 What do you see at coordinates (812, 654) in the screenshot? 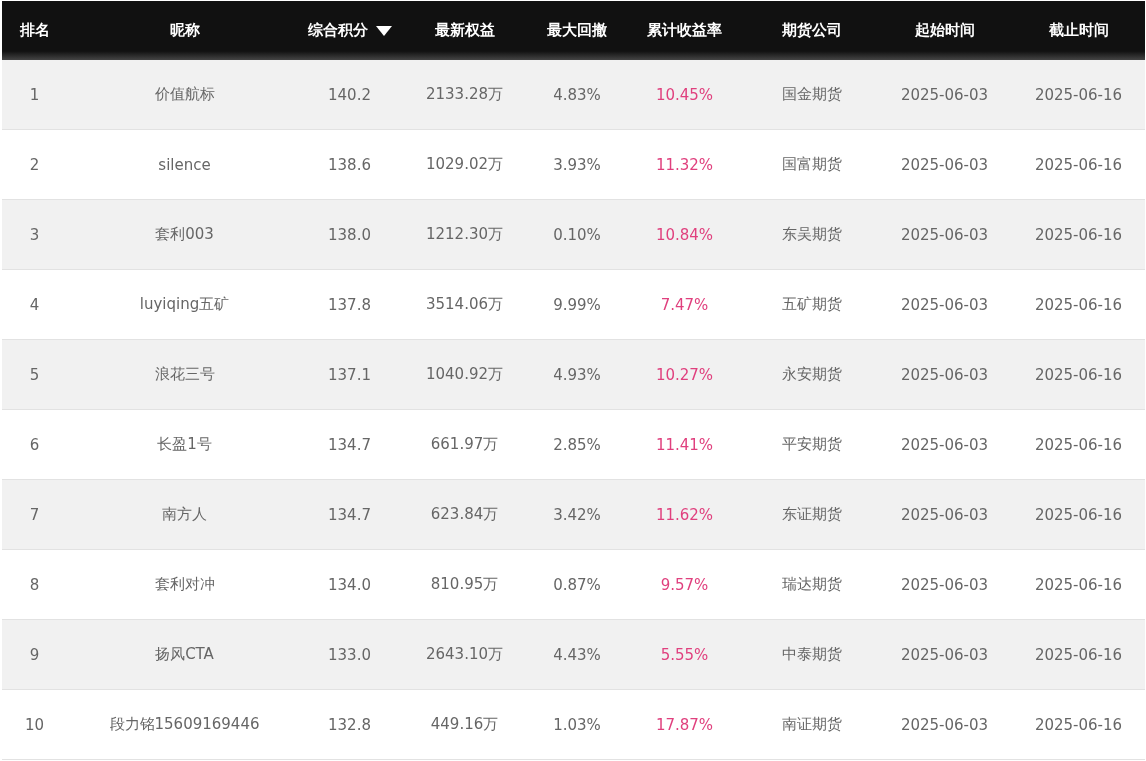
I see `table-cell: 中泰期货` at bounding box center [812, 654].